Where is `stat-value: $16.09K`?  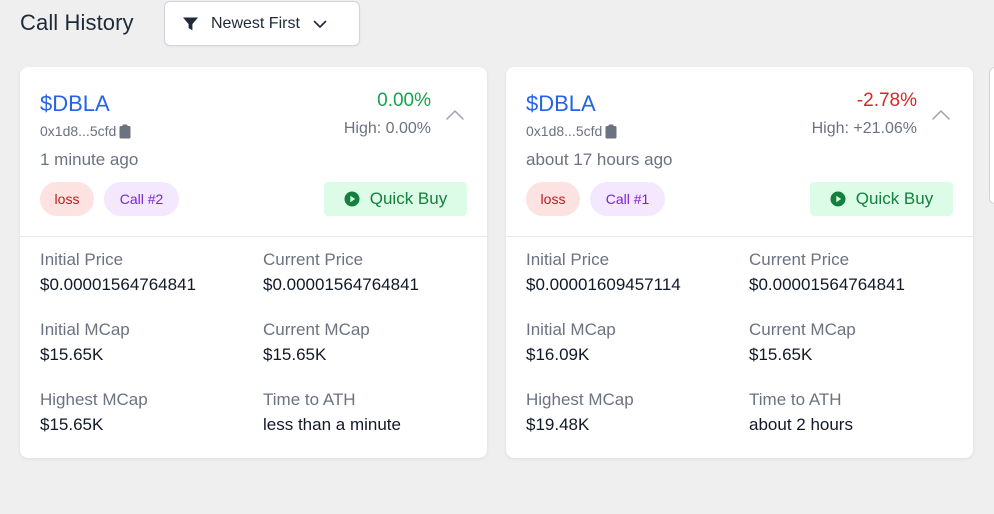 stat-value: $16.09K is located at coordinates (558, 354).